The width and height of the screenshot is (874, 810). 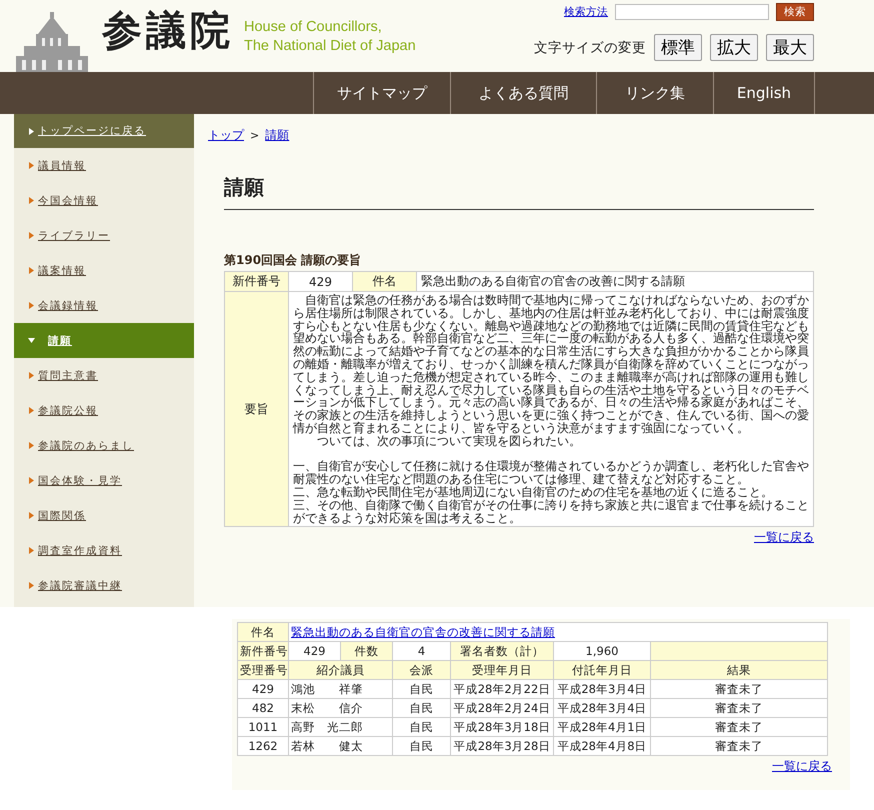 I want to click on subject-cell: 緊急出動のある自衛官の官舎の改善に関する請願, so click(x=615, y=282).